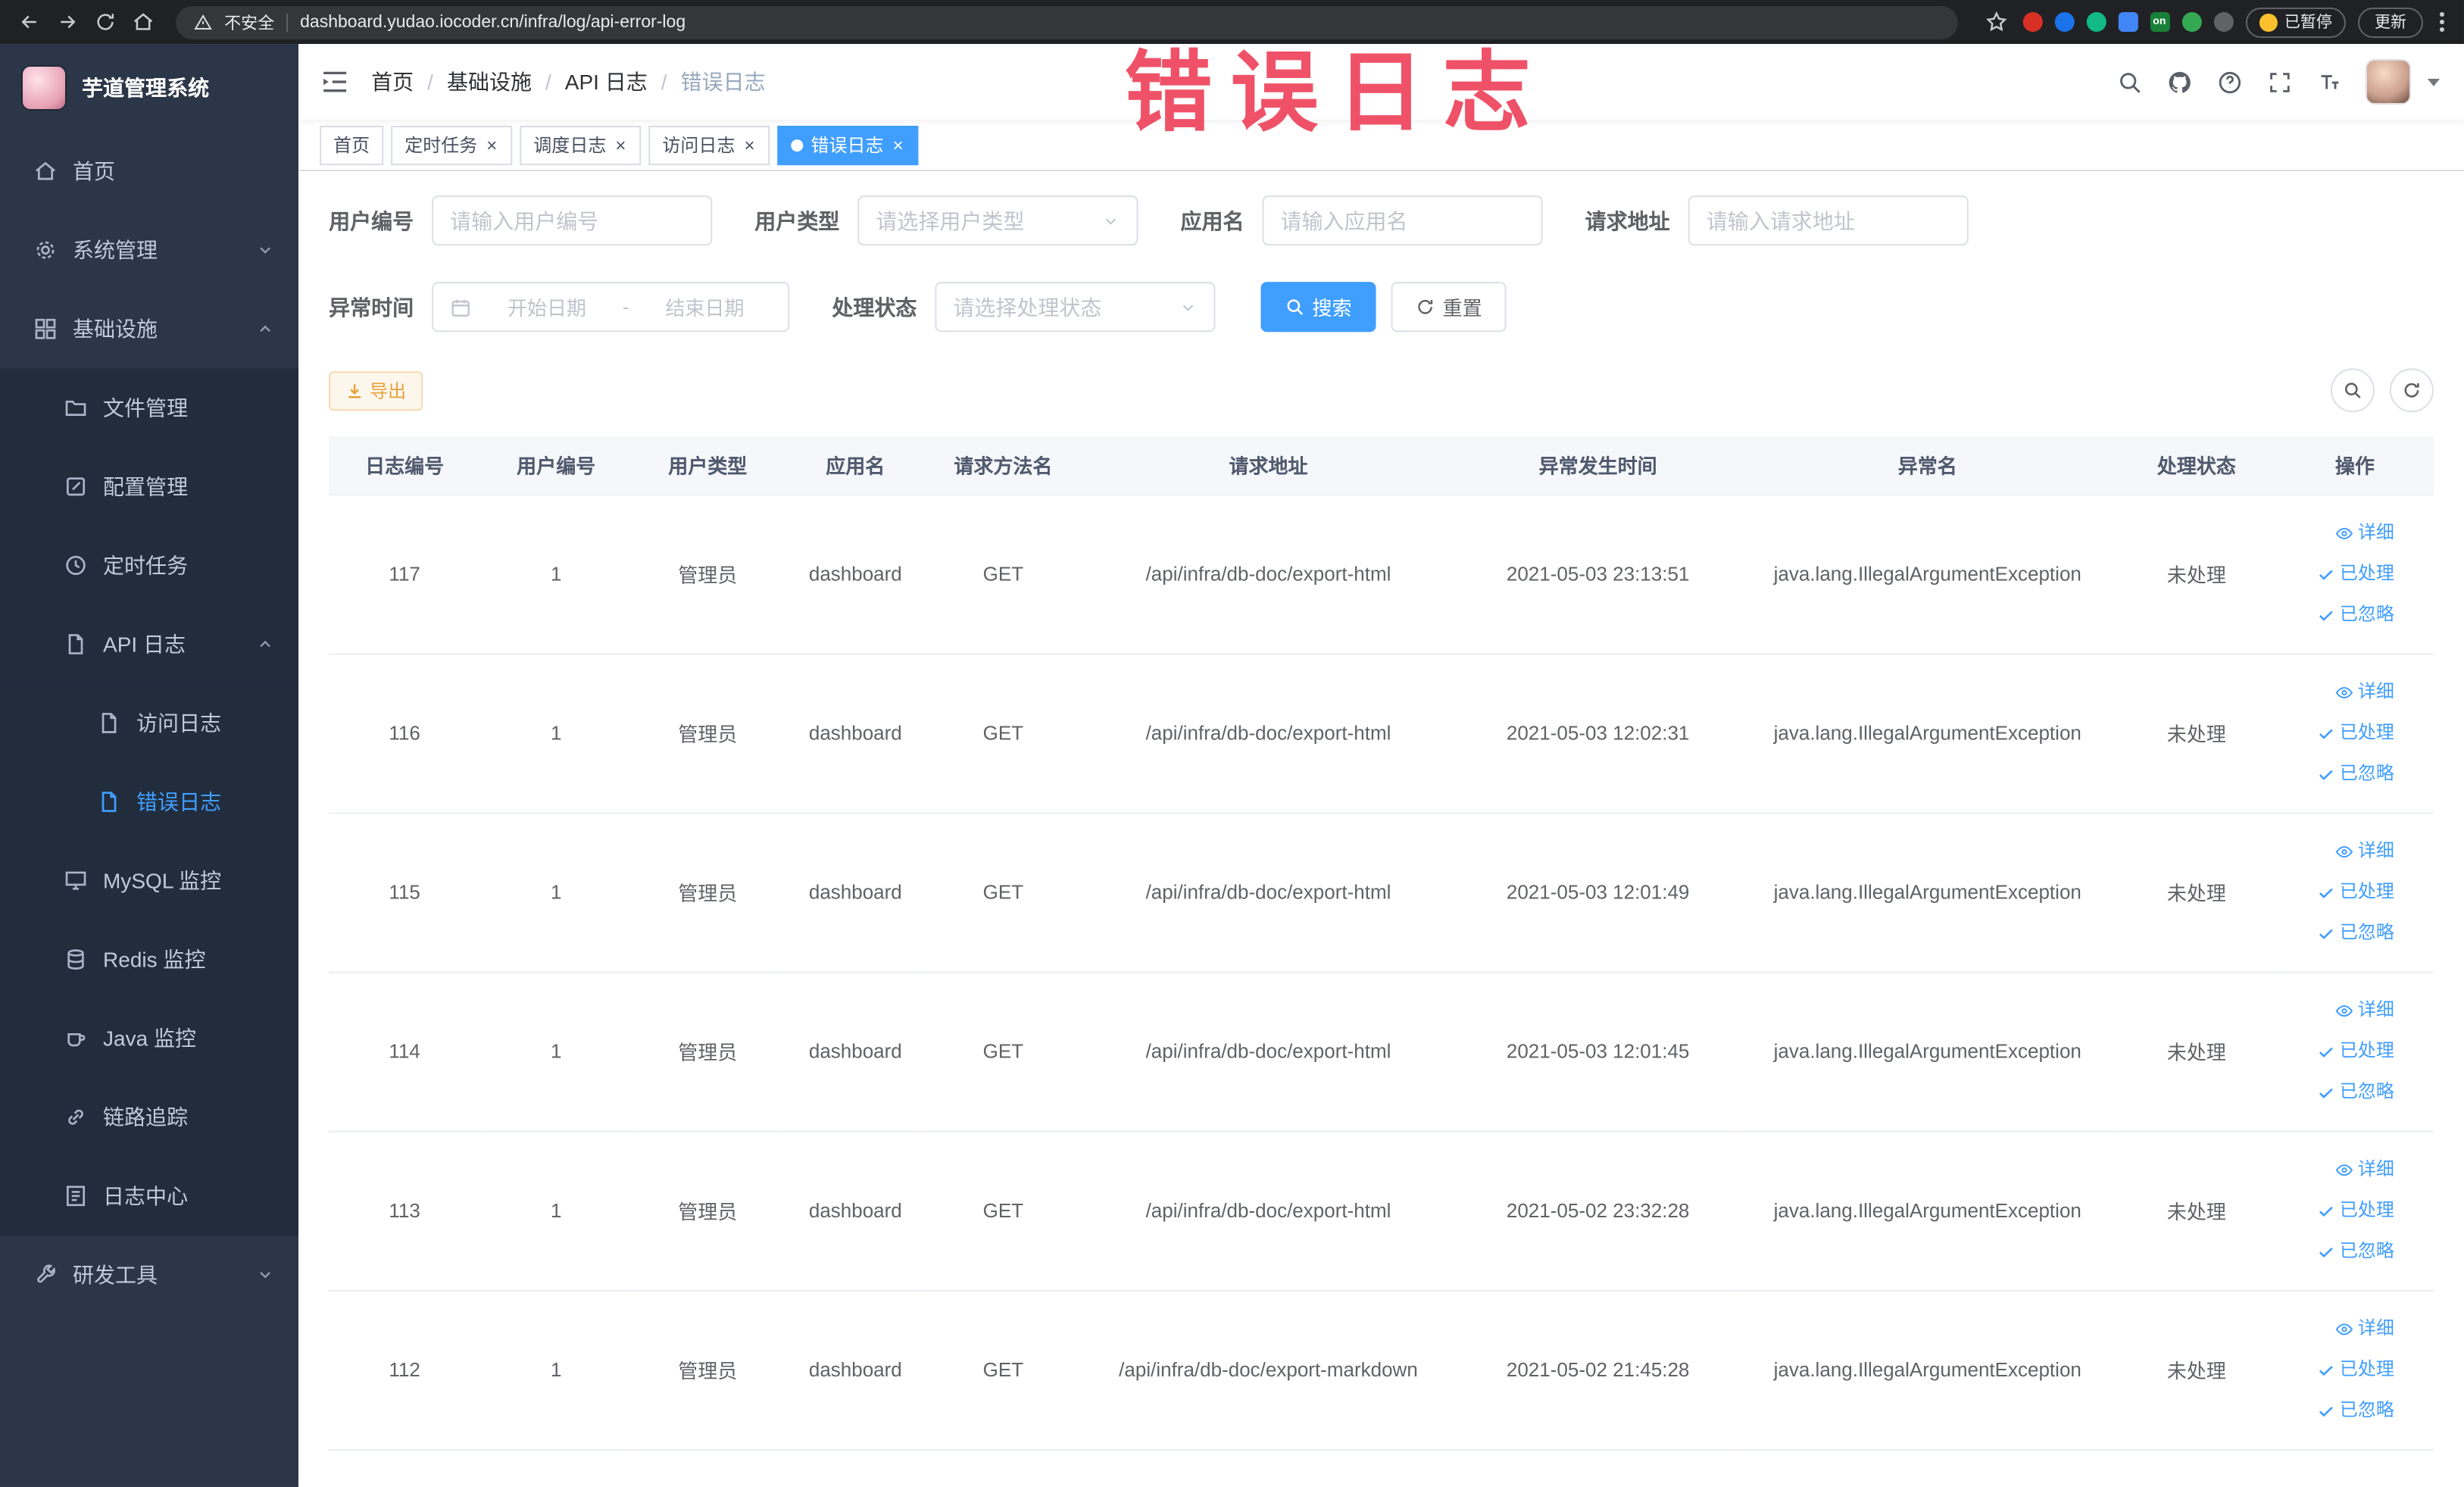  Describe the element at coordinates (1927, 1369) in the screenshot. I see `cell-exception-name: java.lang.IllegalArgumentException` at that location.